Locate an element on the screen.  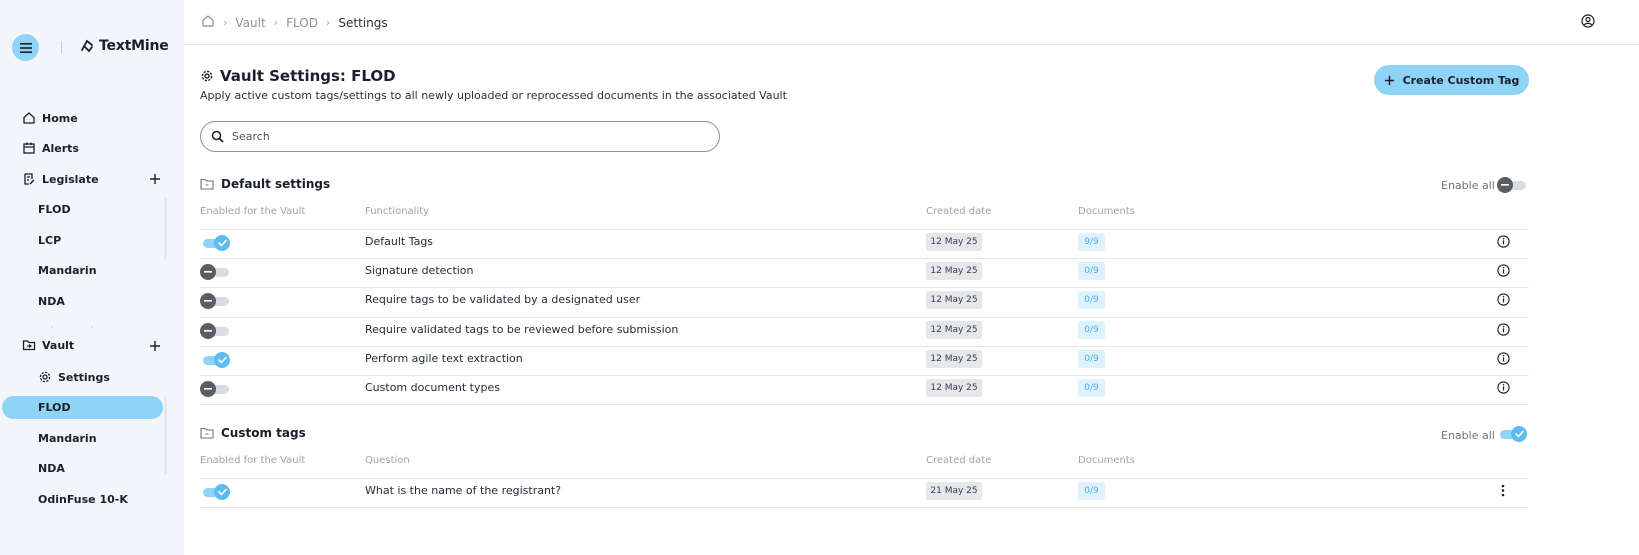
enable-all-custom-toggle is located at coordinates (1512, 434).